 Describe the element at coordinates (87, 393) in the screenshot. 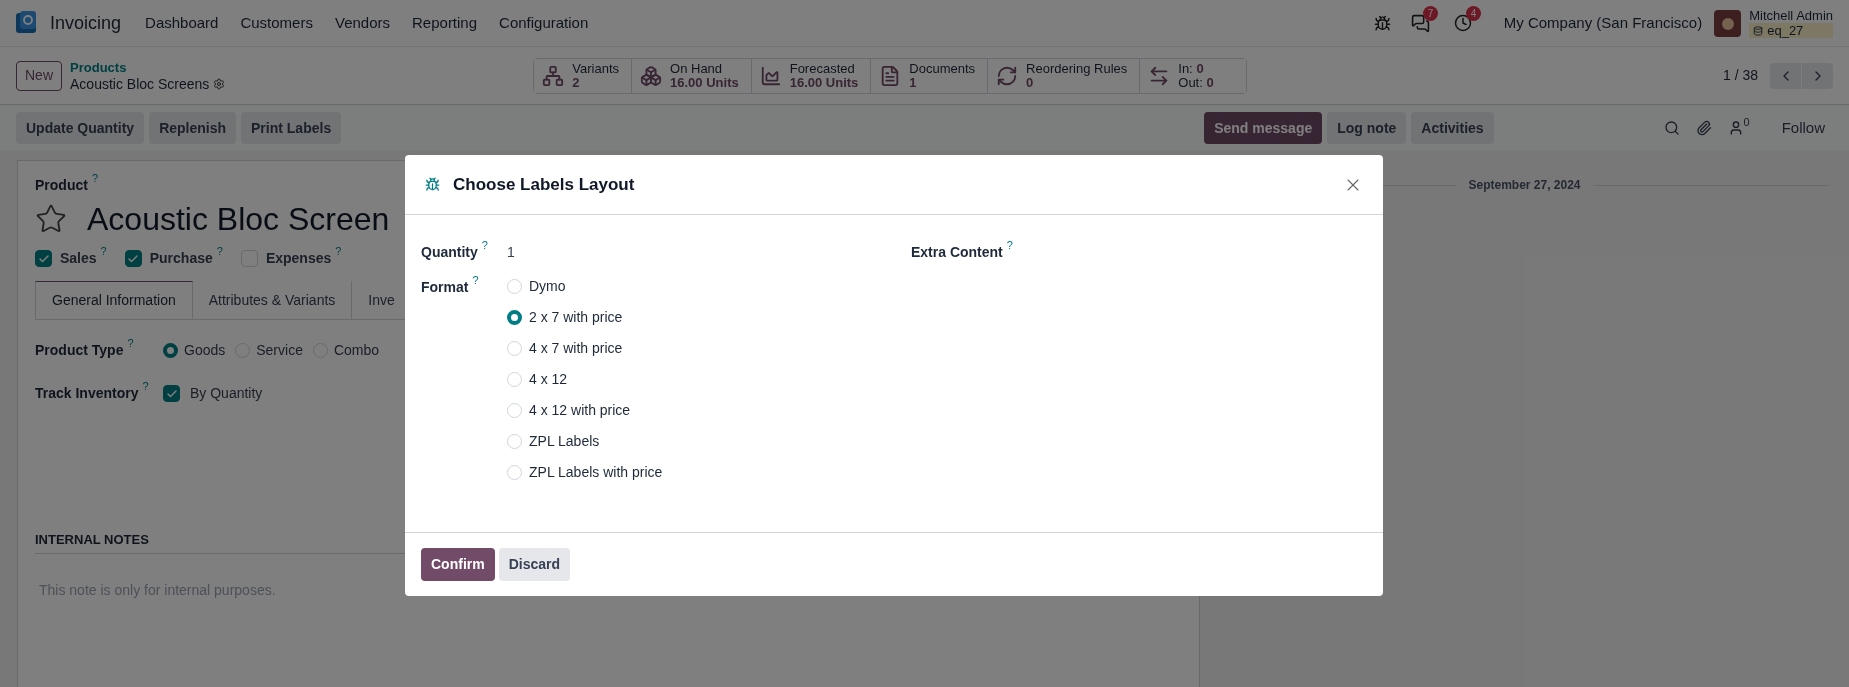

I see `field-label: Track Inventory` at that location.